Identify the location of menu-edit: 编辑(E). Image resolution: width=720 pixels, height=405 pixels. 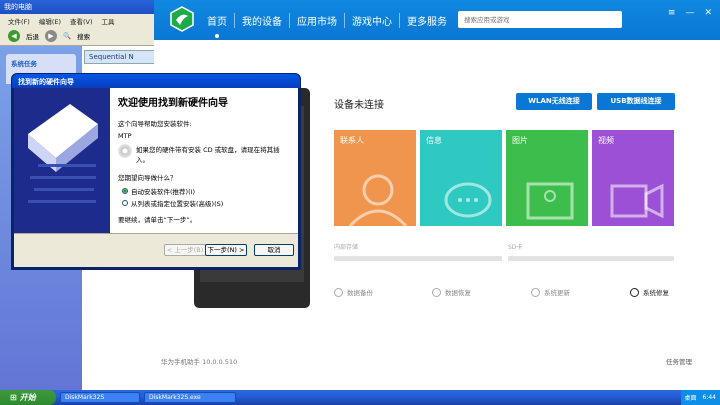
(50, 21).